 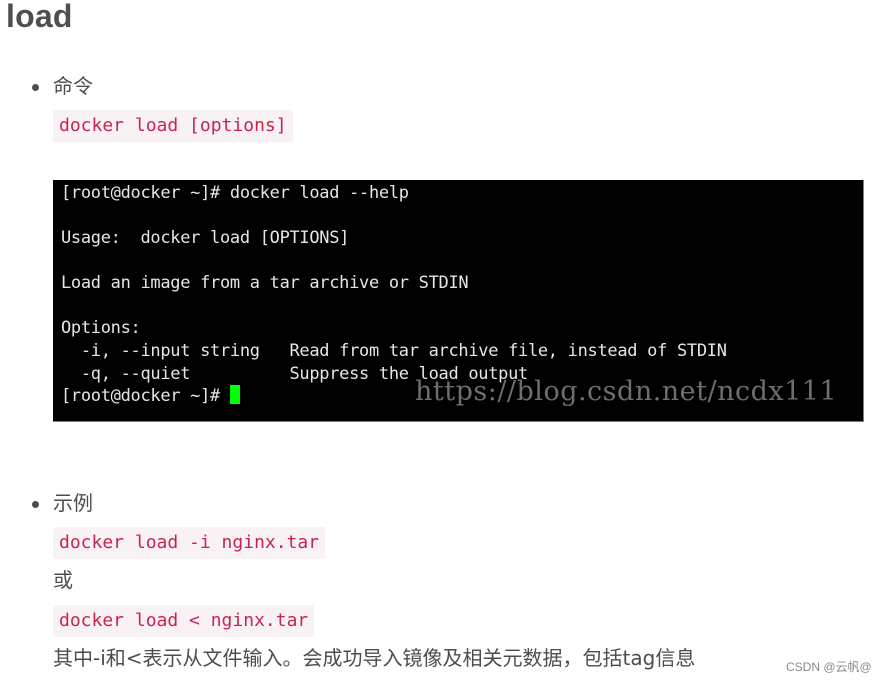 What do you see at coordinates (235, 193) in the screenshot?
I see `terminal-line: [root@docker ~]# docker load --help` at bounding box center [235, 193].